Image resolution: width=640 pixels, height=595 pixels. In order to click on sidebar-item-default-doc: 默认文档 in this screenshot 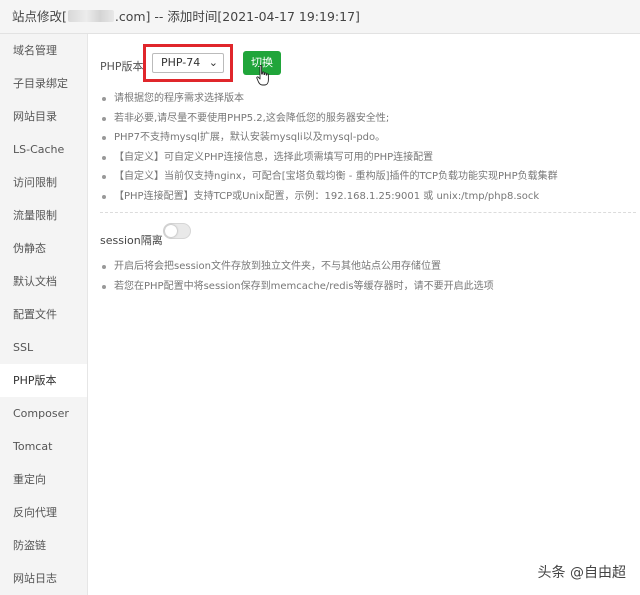, I will do `click(43, 281)`.